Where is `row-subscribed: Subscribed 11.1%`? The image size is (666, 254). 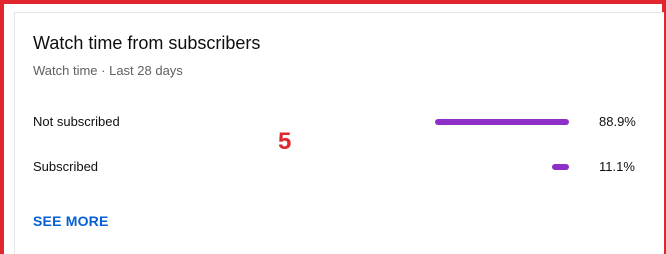
row-subscribed: Subscribed 11.1% is located at coordinates (339, 167).